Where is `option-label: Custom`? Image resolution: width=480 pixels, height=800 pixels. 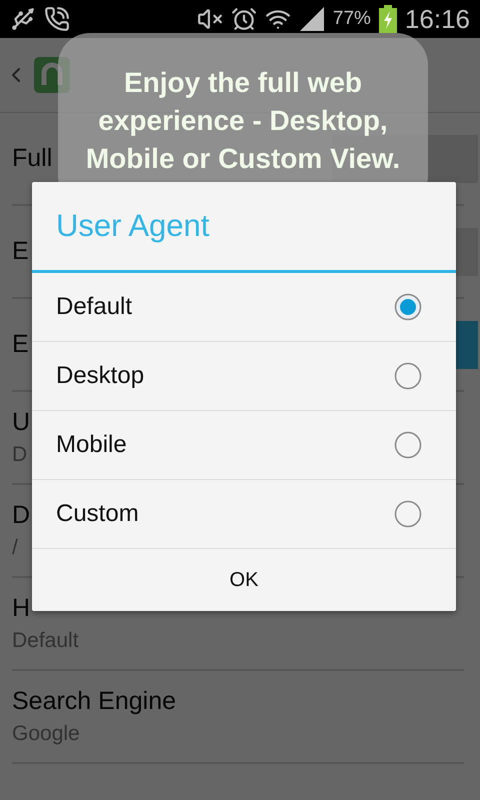 option-label: Custom is located at coordinates (97, 514).